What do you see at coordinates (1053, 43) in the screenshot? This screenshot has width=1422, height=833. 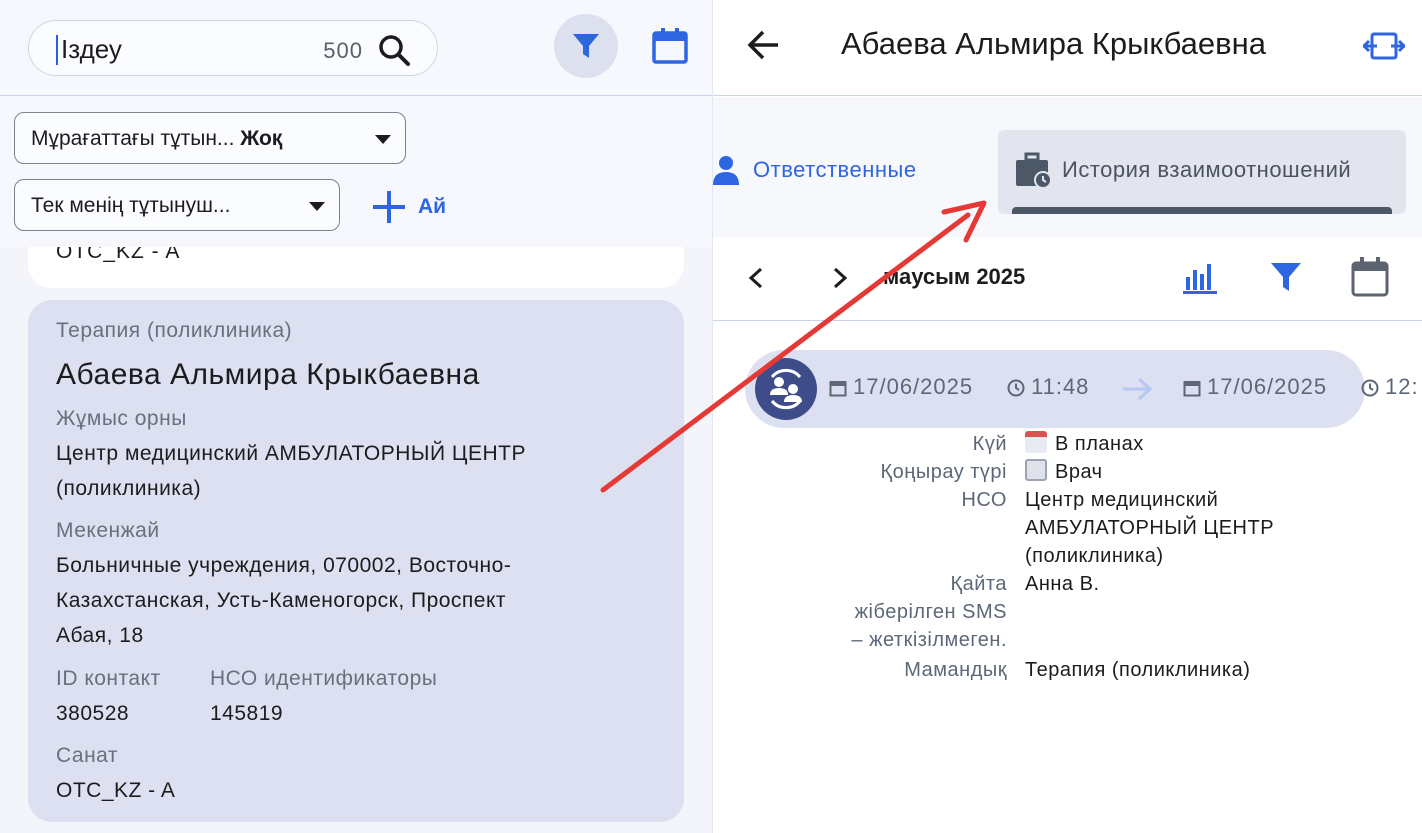 I see `detail-title: Абаева Альмира Крыкбаевна` at bounding box center [1053, 43].